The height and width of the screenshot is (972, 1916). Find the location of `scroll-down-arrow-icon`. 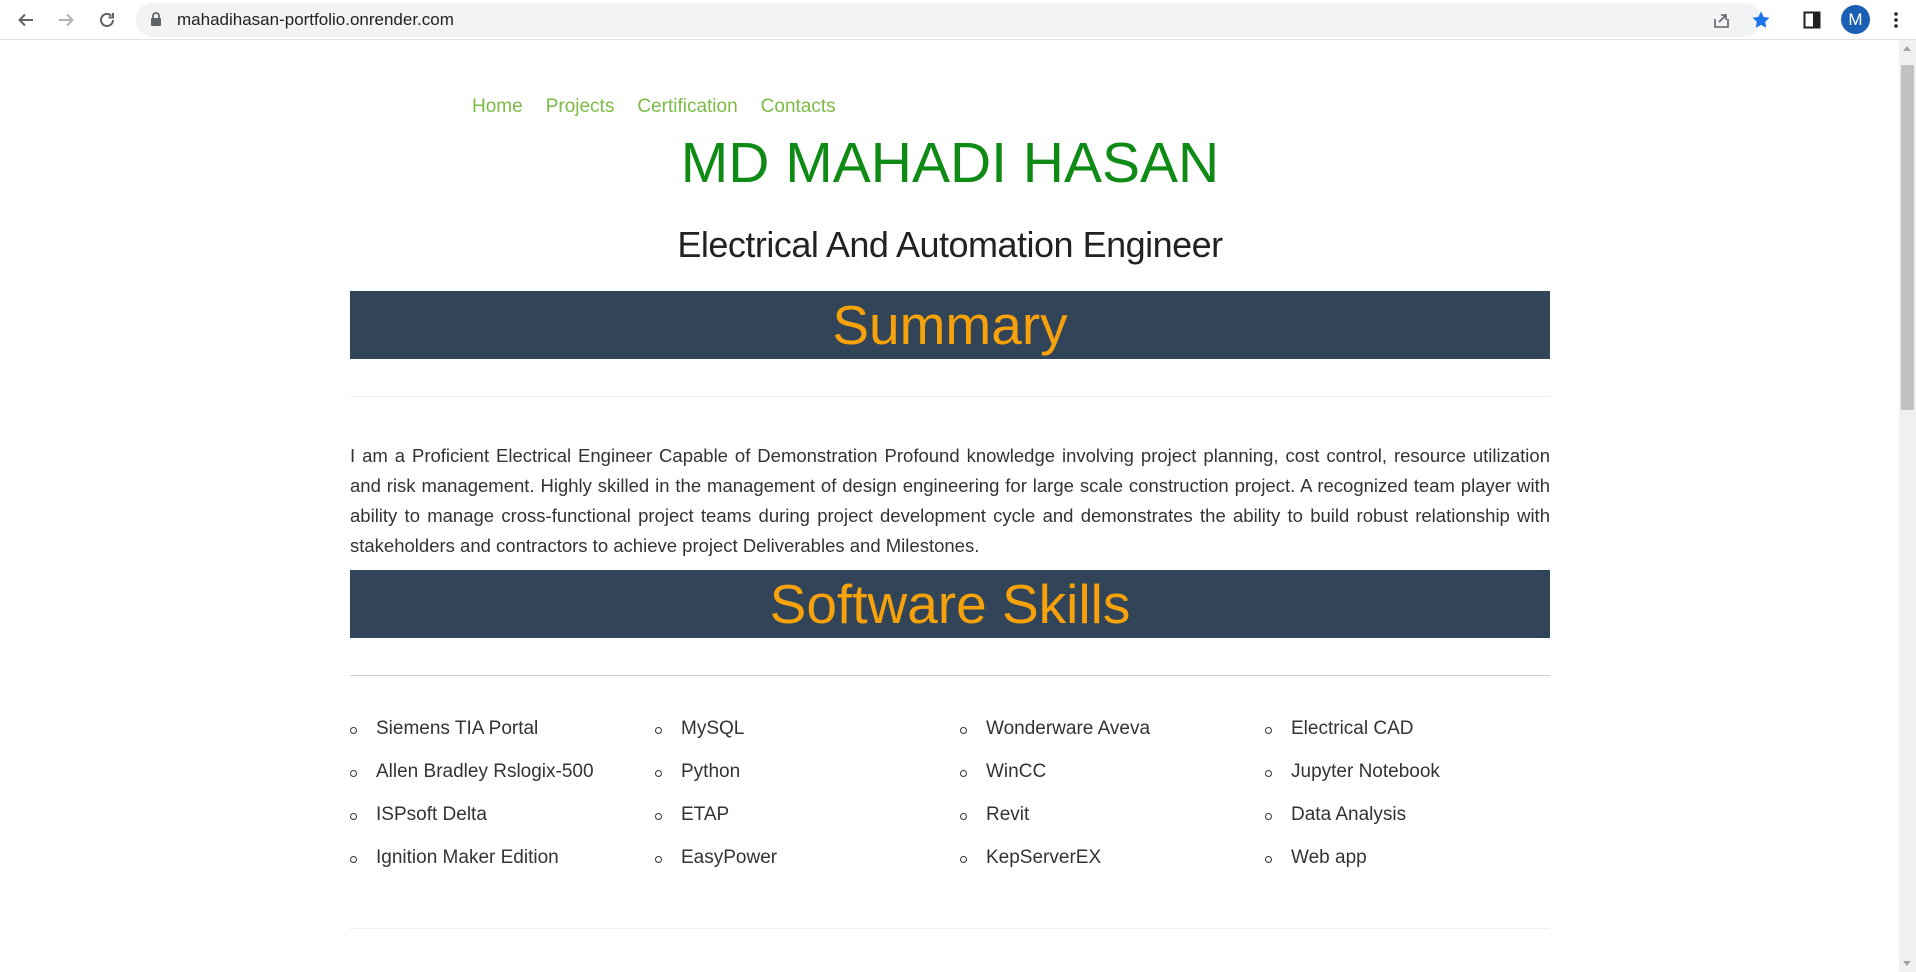

scroll-down-arrow-icon is located at coordinates (1907, 963).